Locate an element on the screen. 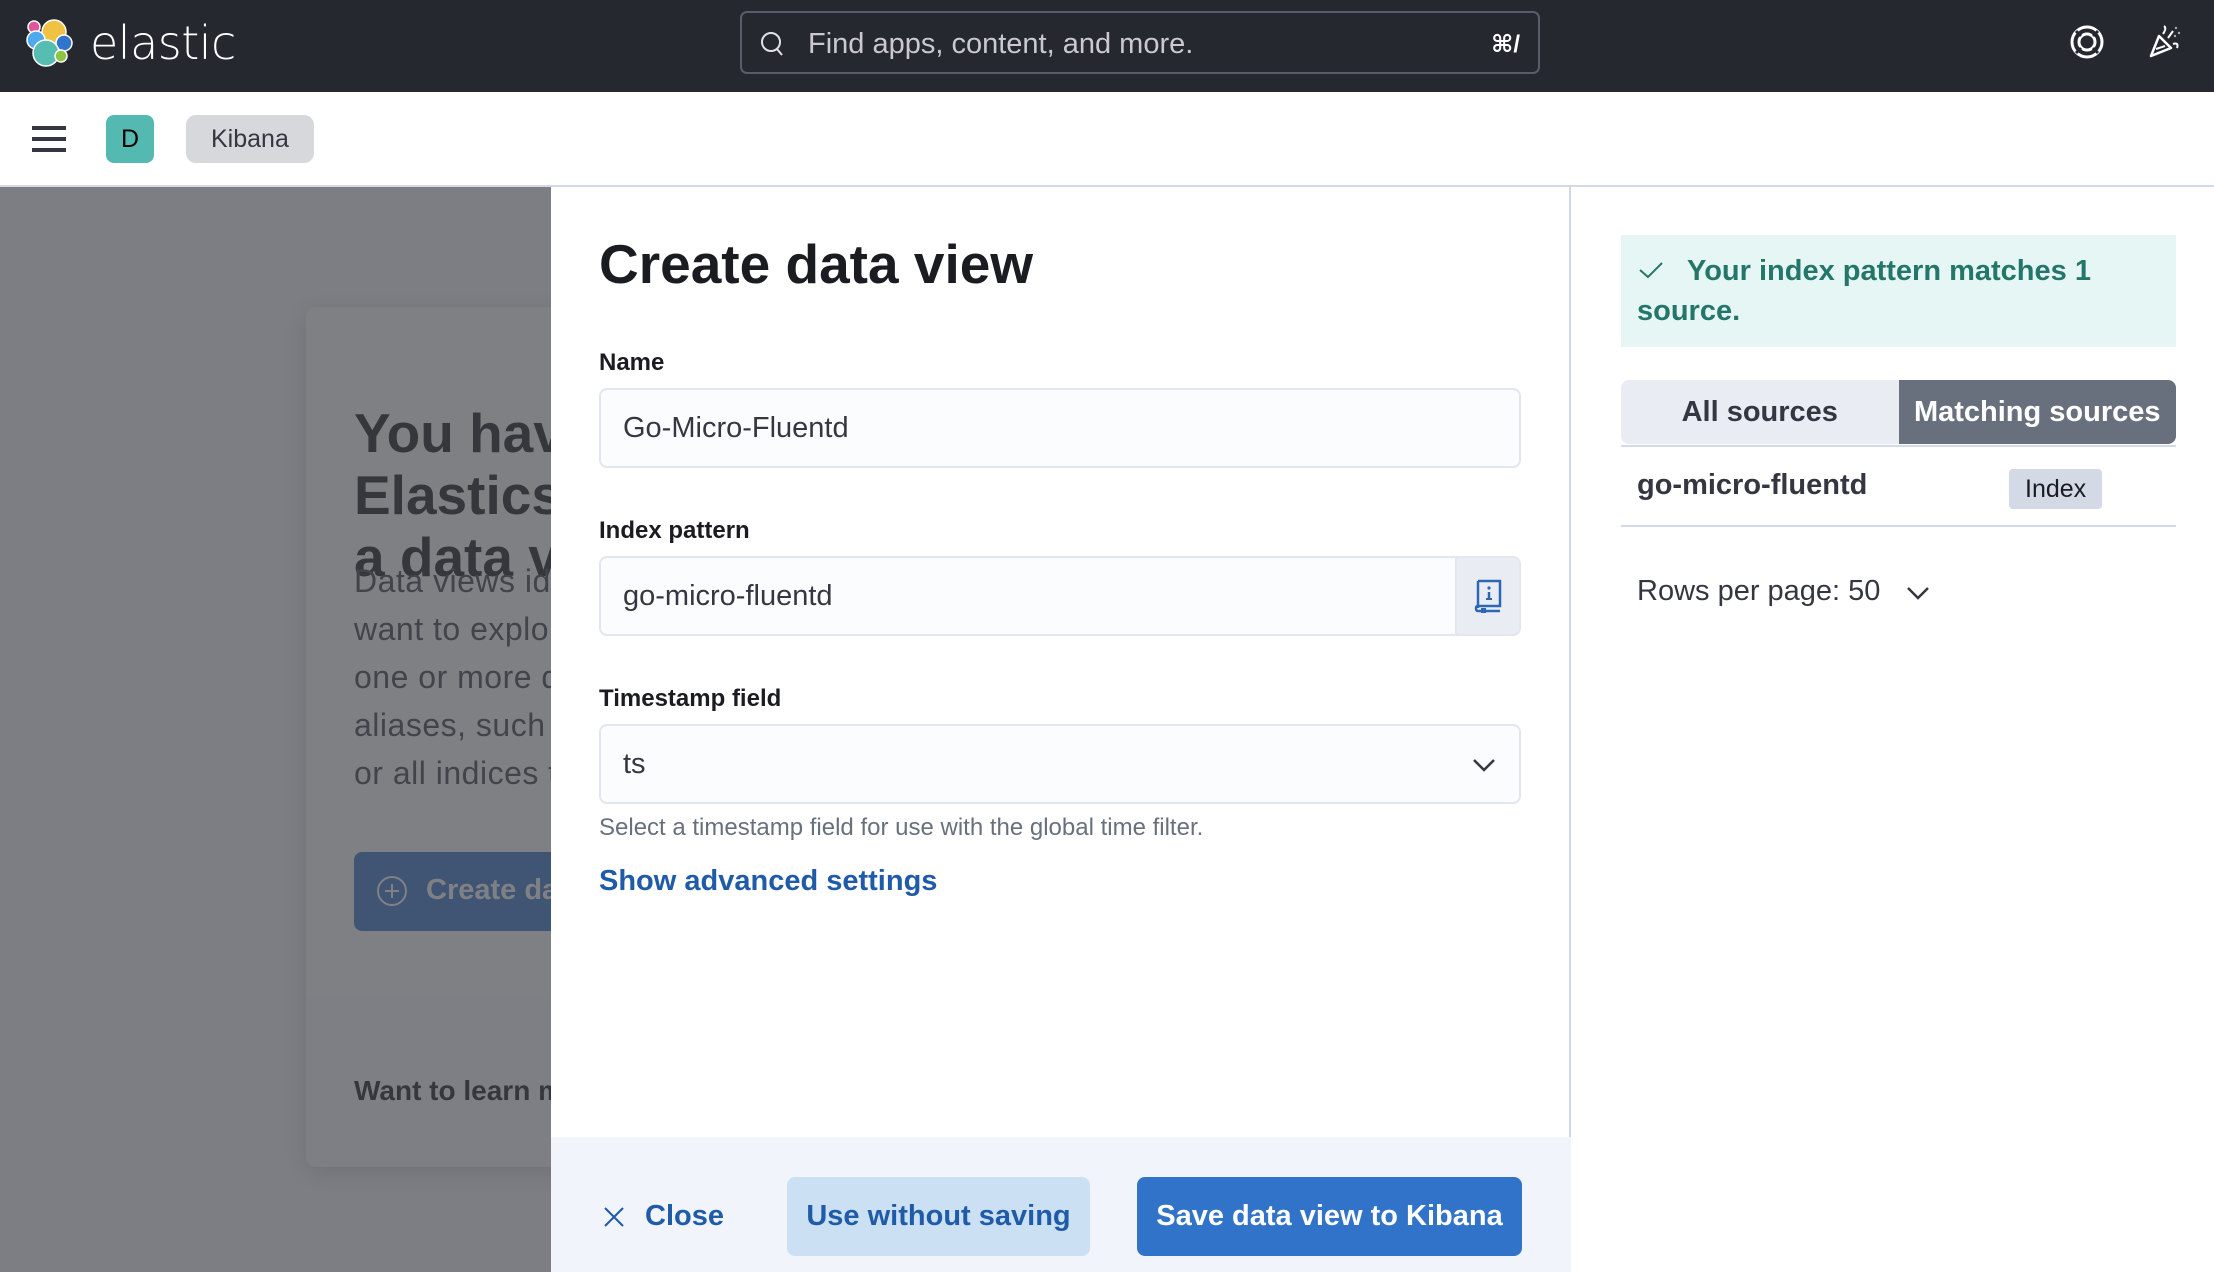 The image size is (2214, 1272). tab-all-sources: All sources is located at coordinates (1760, 412).